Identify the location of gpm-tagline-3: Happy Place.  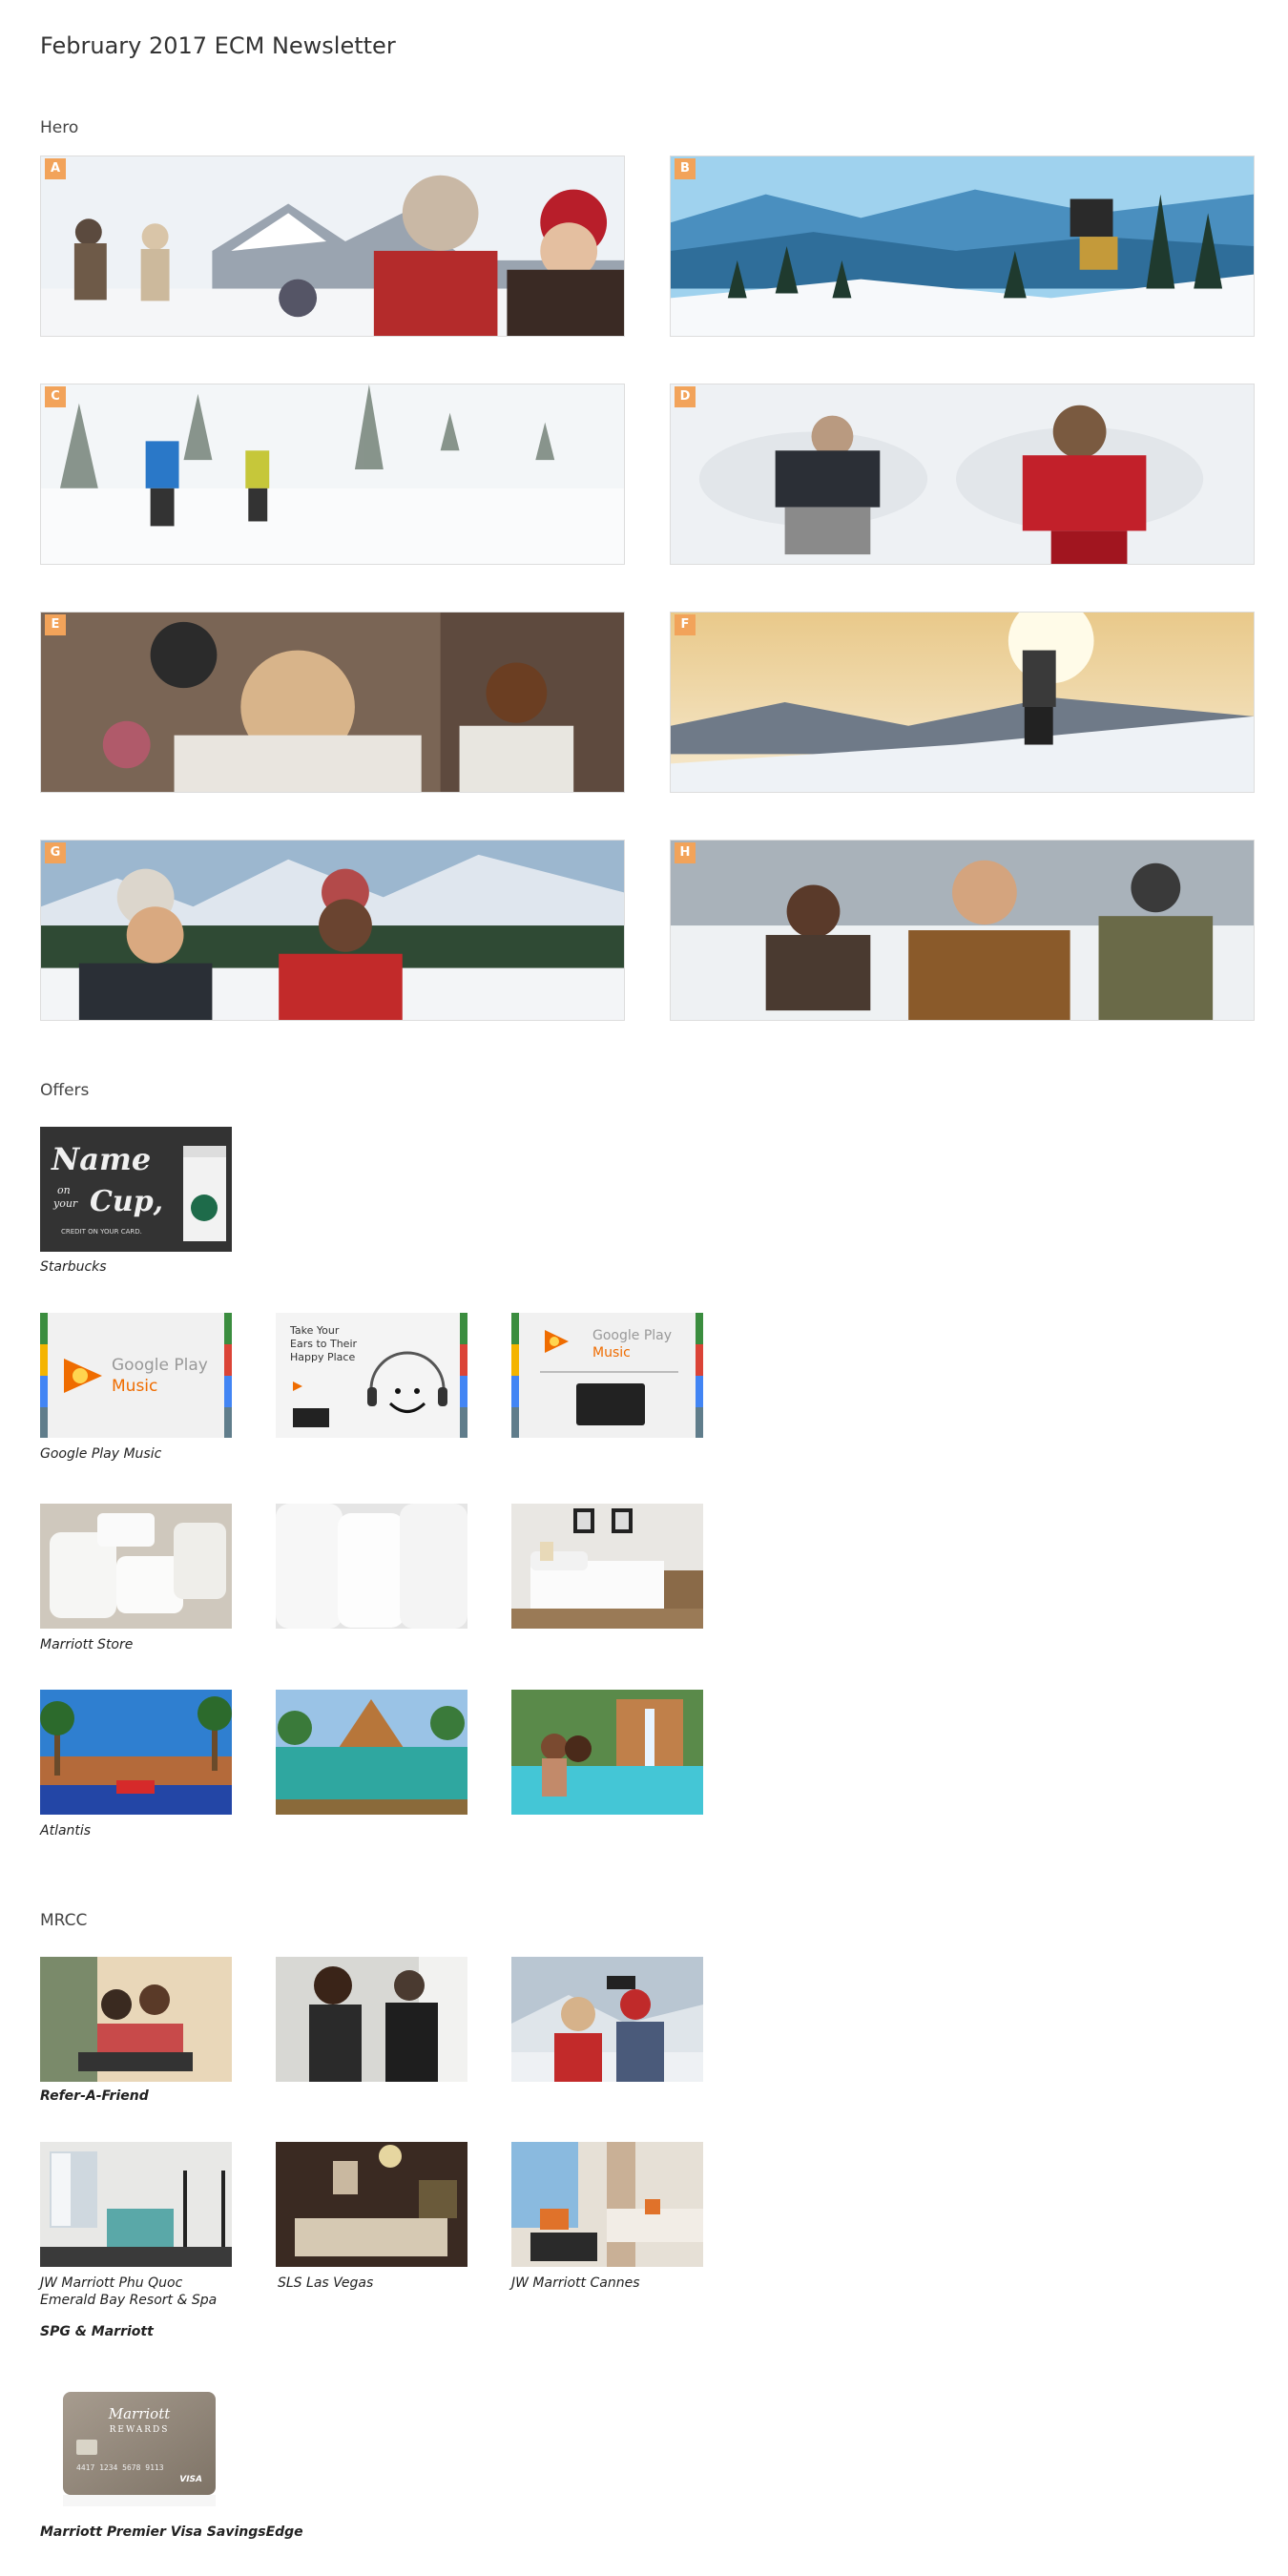
(322, 1357).